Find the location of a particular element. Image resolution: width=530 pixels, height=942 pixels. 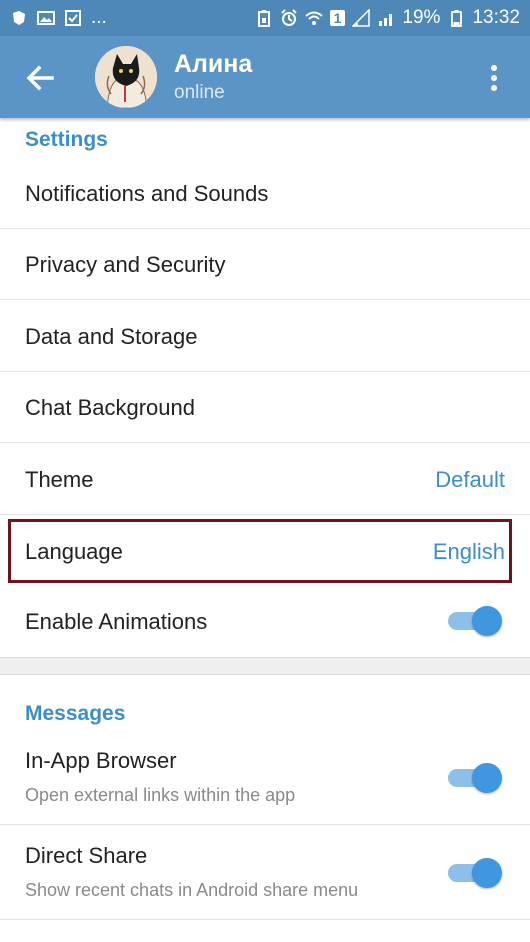

image-icon is located at coordinates (46, 18).